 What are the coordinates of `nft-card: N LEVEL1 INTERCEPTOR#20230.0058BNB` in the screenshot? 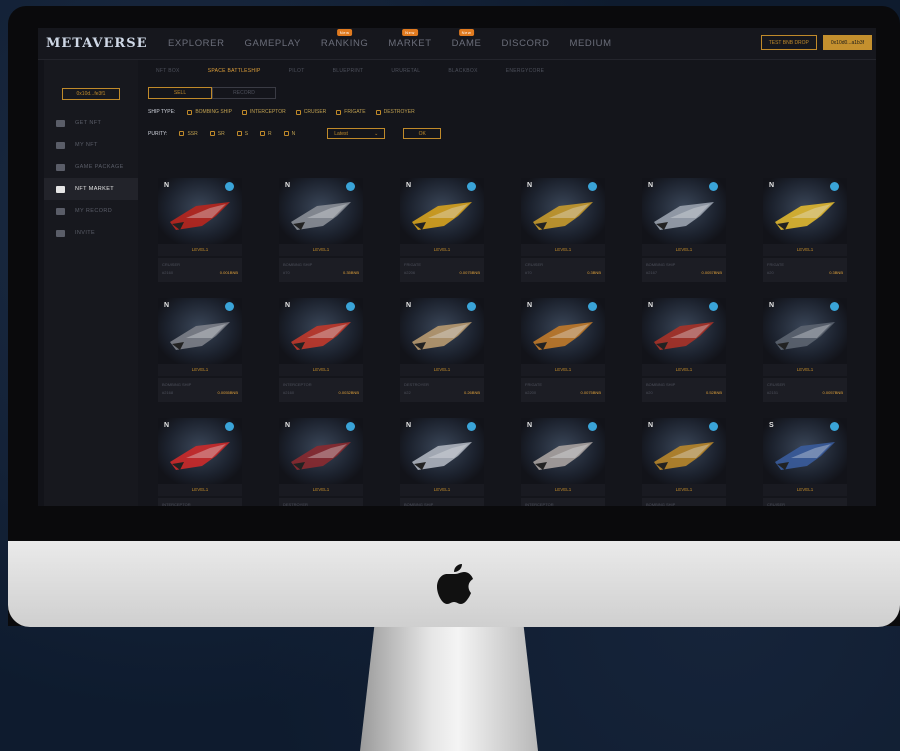 It's located at (563, 462).